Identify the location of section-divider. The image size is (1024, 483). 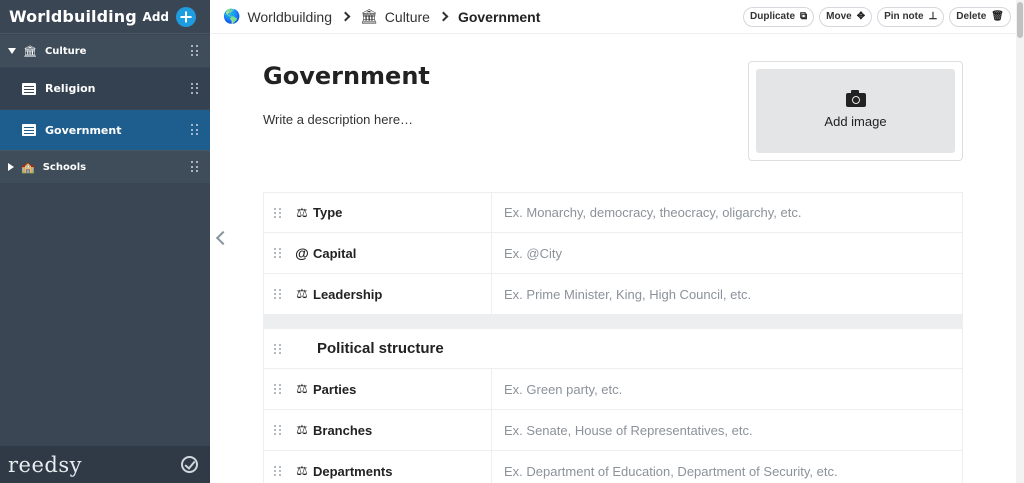
(613, 322).